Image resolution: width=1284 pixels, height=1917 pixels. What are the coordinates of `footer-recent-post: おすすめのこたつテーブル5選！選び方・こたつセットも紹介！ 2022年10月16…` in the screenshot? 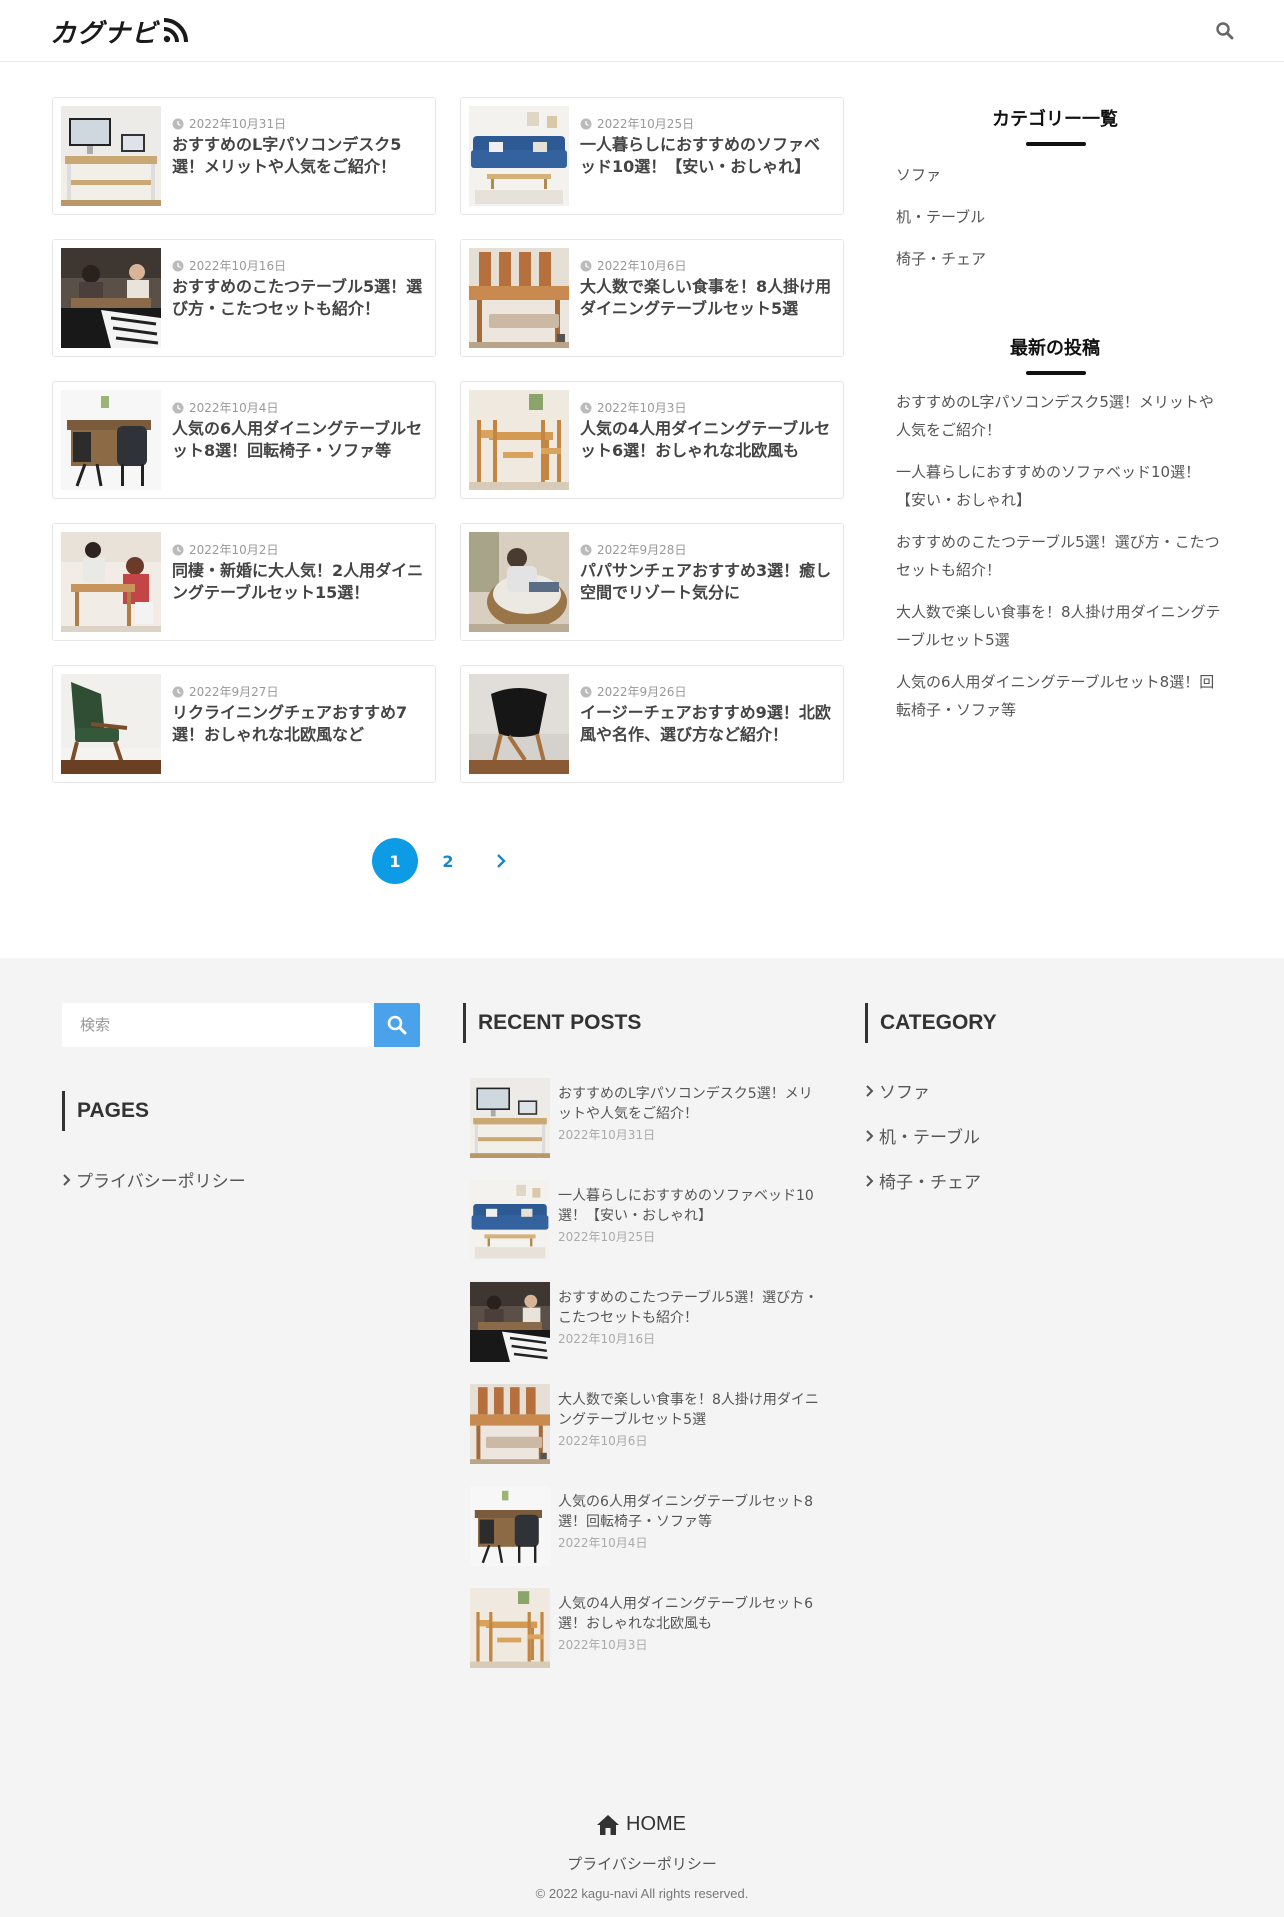 It's located at (650, 1323).